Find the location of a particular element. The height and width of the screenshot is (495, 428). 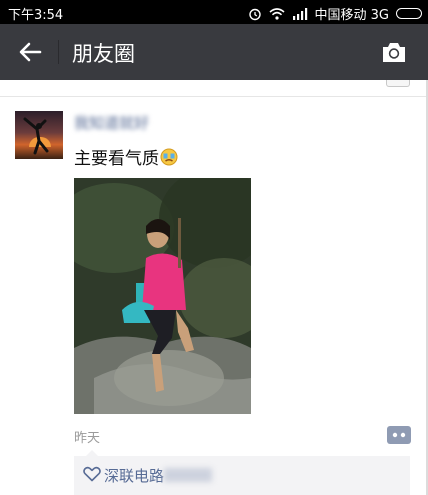

likes-box: 深联电路 is located at coordinates (242, 472).